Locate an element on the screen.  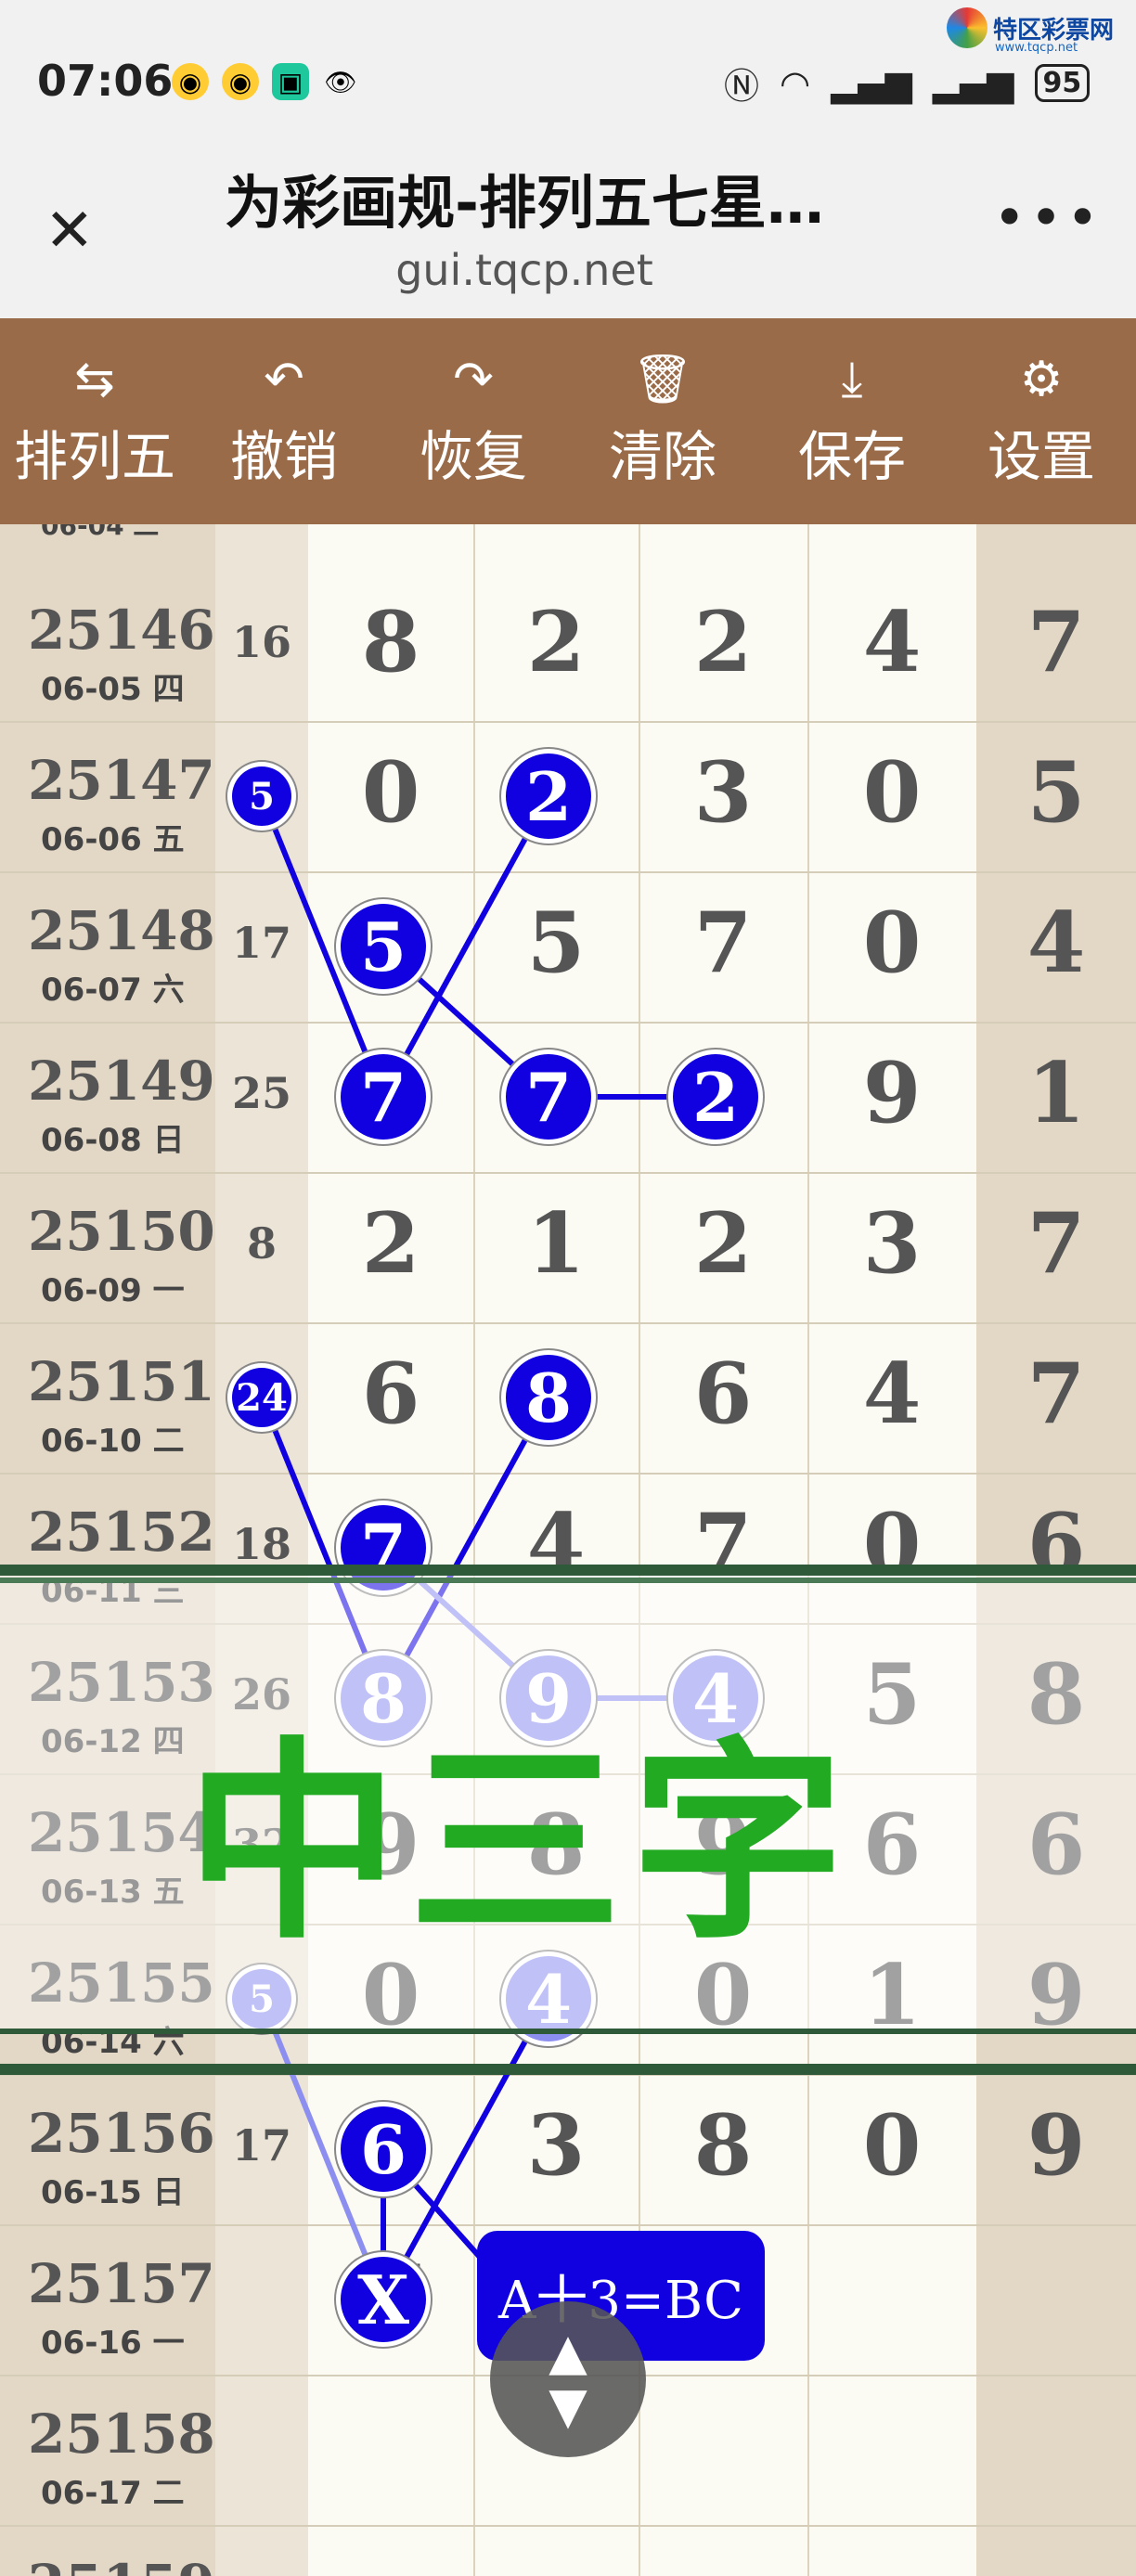
toolbar-label: 保存 is located at coordinates (851, 456).